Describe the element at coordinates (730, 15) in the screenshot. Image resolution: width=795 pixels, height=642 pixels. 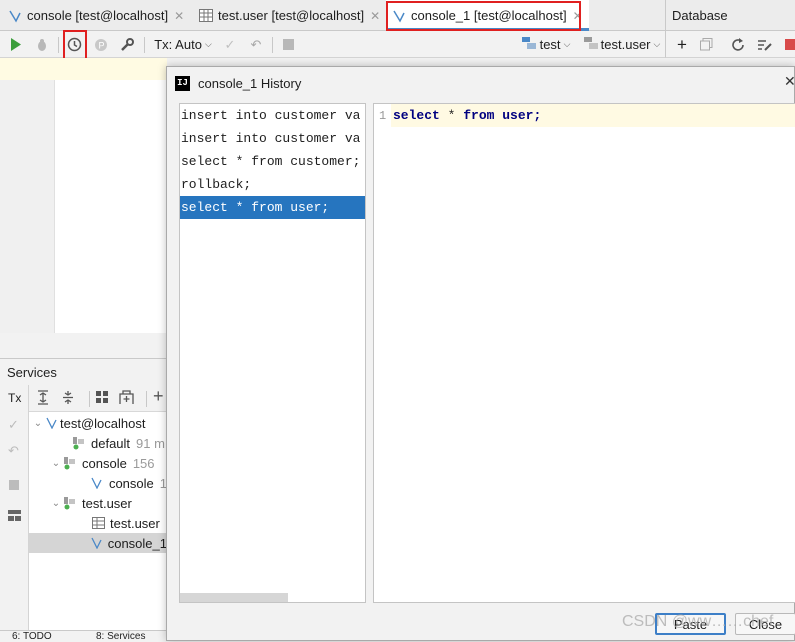
I see `database-panel-header: Database` at that location.